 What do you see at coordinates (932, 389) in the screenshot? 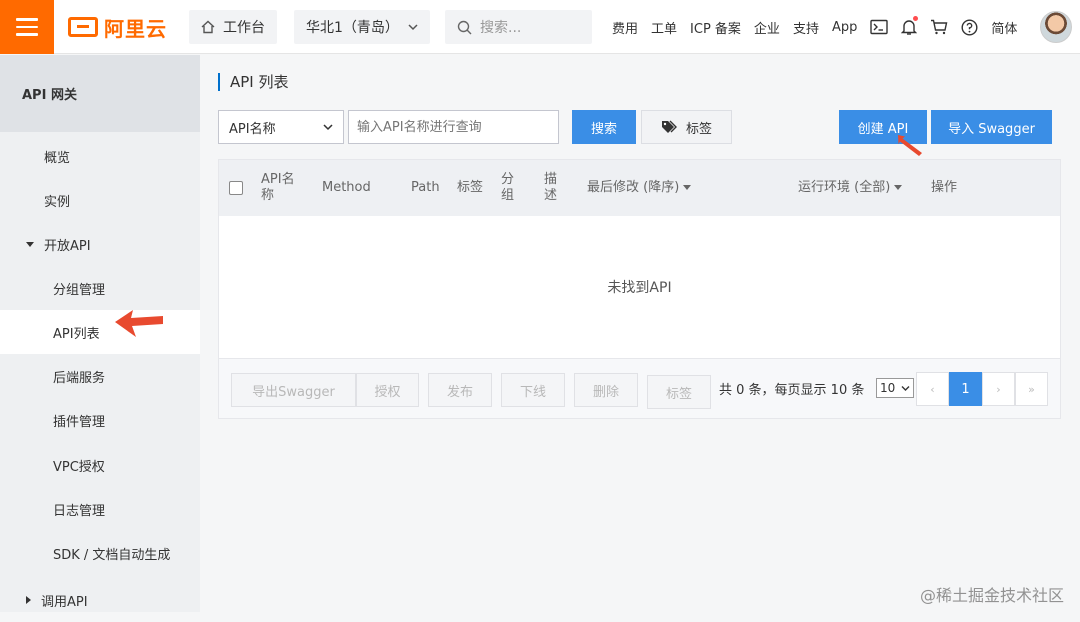
I see `pagination-prev-button: ‹` at bounding box center [932, 389].